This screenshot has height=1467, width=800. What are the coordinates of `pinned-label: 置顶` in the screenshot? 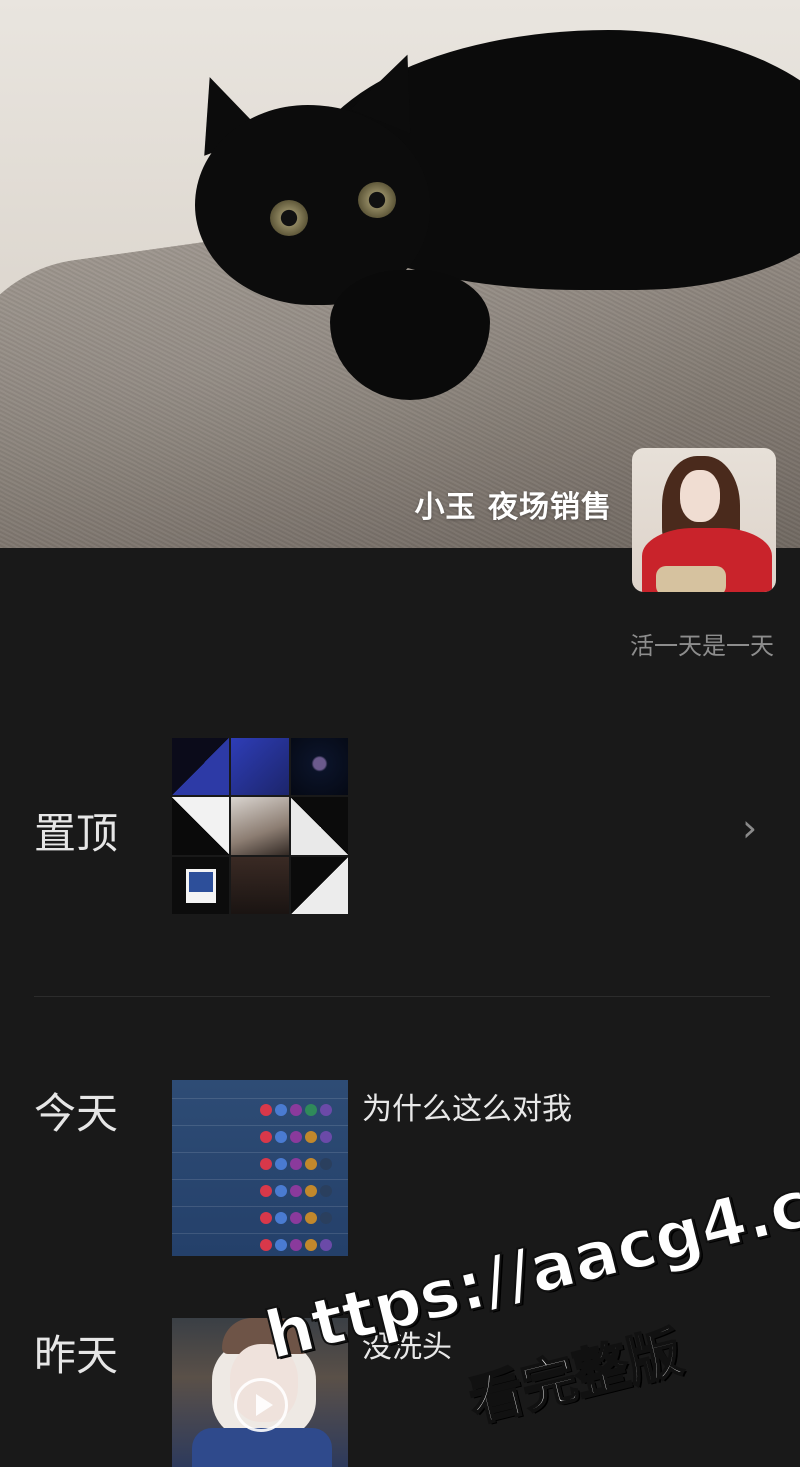 It's located at (76, 833).